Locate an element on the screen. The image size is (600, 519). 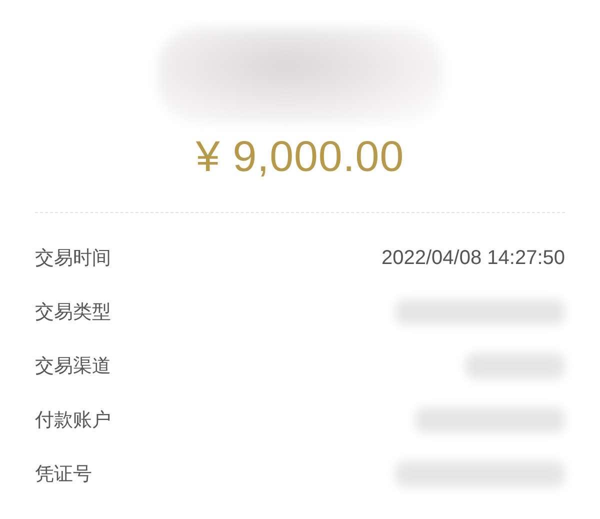
amount: ¥ 9,000.00 is located at coordinates (300, 157).